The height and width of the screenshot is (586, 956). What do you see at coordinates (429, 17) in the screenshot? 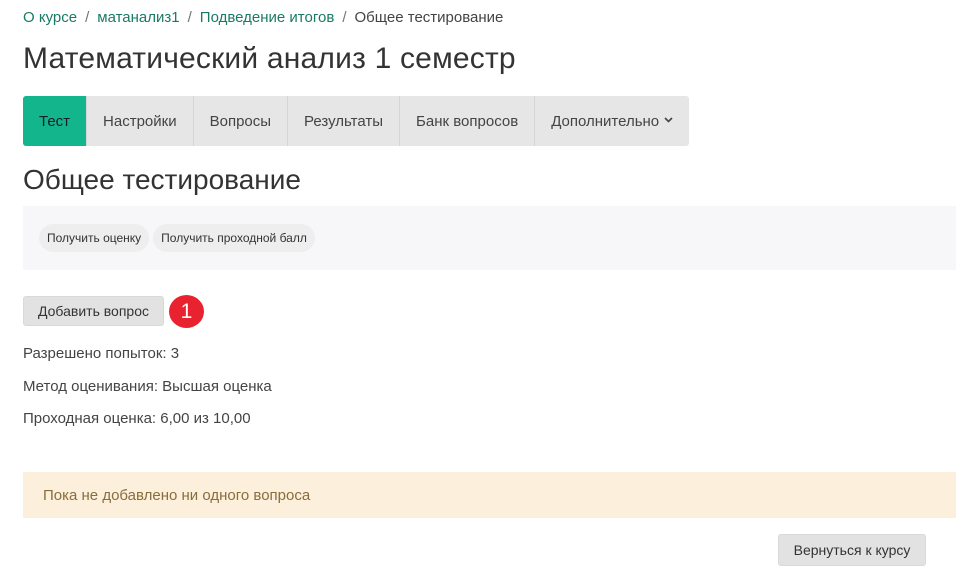
I see `breadcrumb-current: Общее тестирование` at bounding box center [429, 17].